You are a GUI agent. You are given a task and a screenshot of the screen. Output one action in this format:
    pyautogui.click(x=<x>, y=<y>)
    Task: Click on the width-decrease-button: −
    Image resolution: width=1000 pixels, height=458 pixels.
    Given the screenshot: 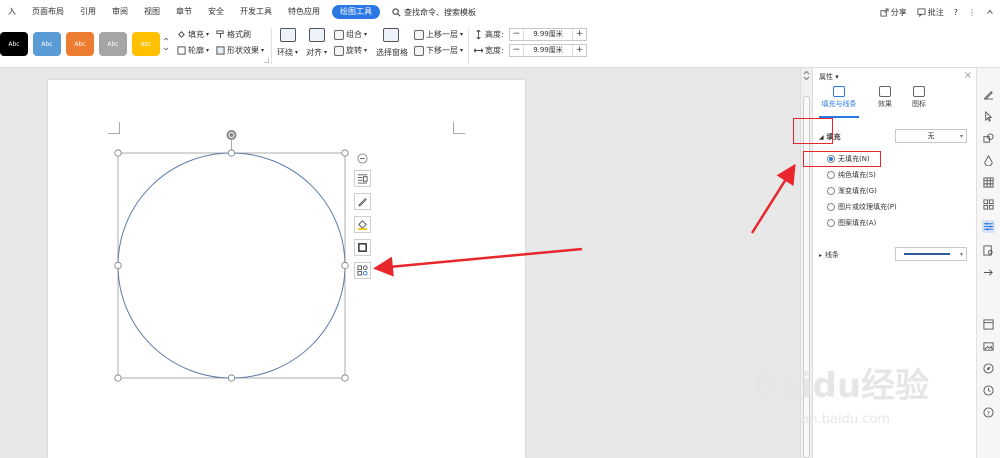 What is the action you would take?
    pyautogui.click(x=516, y=50)
    